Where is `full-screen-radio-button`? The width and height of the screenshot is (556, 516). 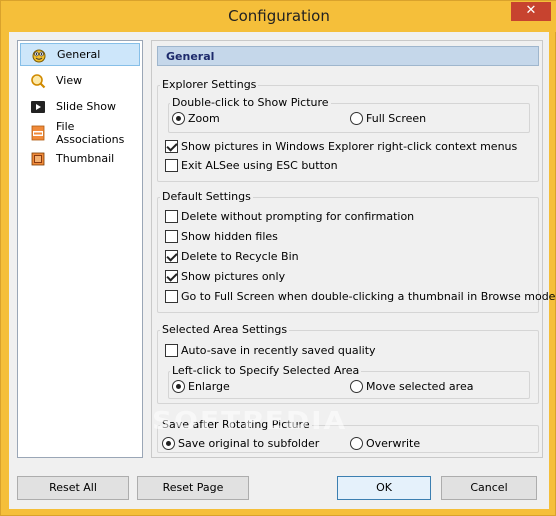
full-screen-radio-button is located at coordinates (356, 118).